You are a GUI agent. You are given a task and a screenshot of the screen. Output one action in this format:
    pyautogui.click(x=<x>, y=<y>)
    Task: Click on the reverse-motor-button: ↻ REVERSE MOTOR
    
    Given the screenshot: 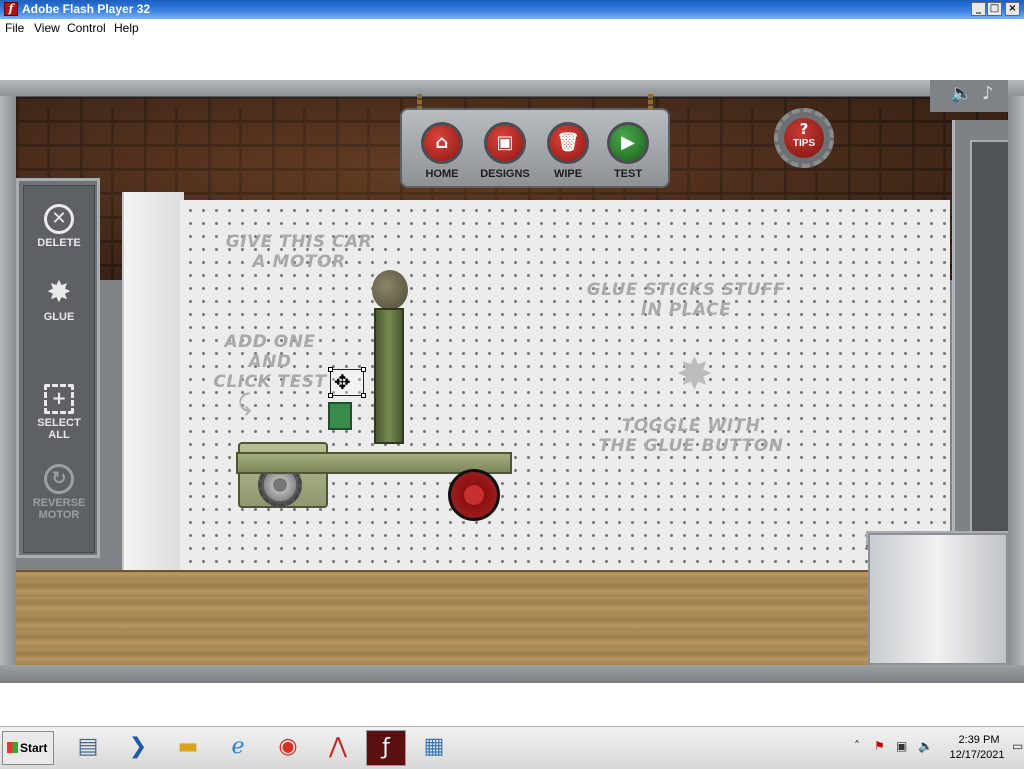 What is the action you would take?
    pyautogui.click(x=59, y=492)
    